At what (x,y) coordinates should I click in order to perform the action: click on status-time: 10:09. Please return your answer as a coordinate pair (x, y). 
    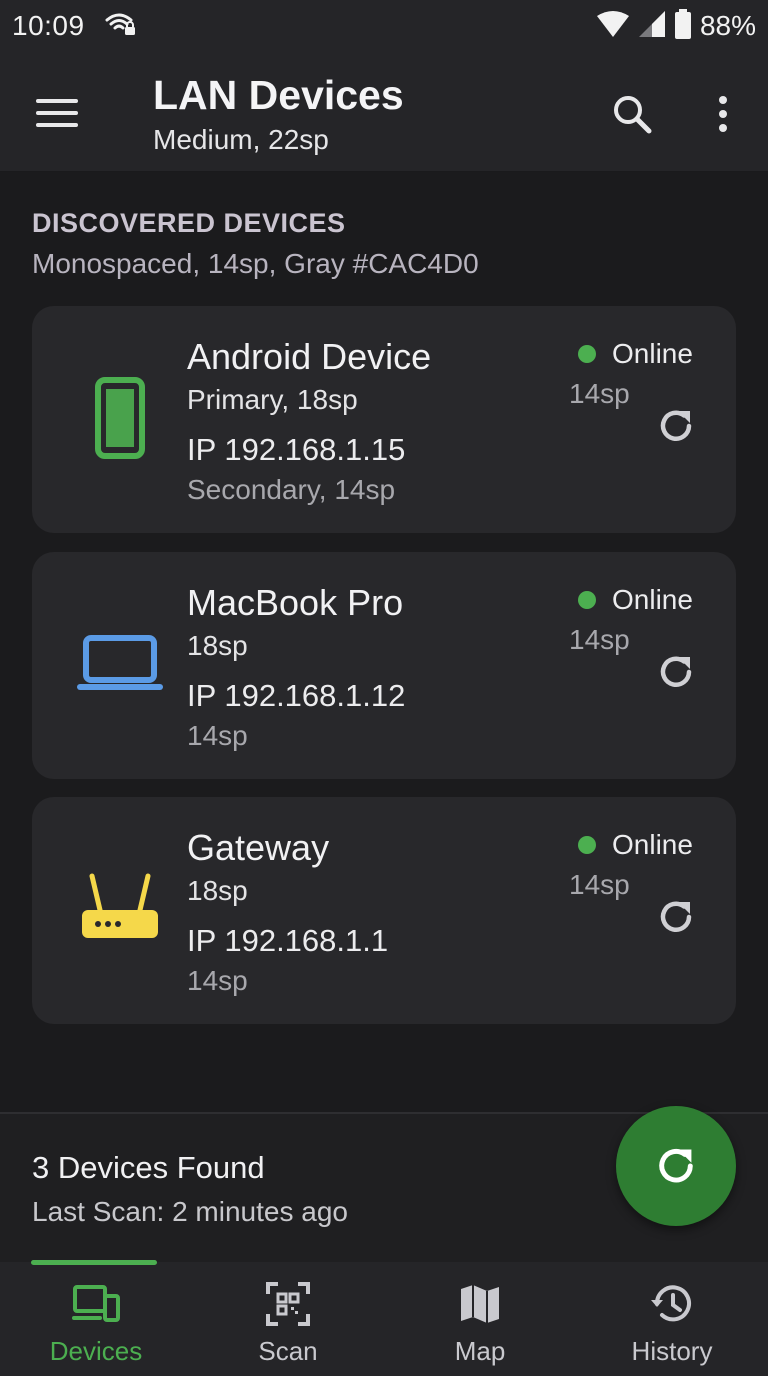
    Looking at the image, I should click on (48, 25).